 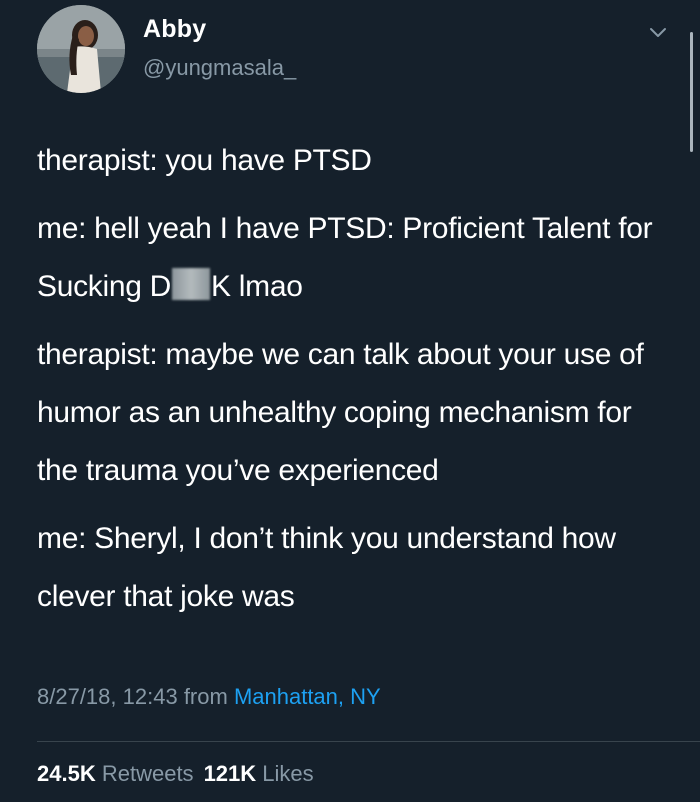 What do you see at coordinates (174, 29) in the screenshot?
I see `author-name: Abby` at bounding box center [174, 29].